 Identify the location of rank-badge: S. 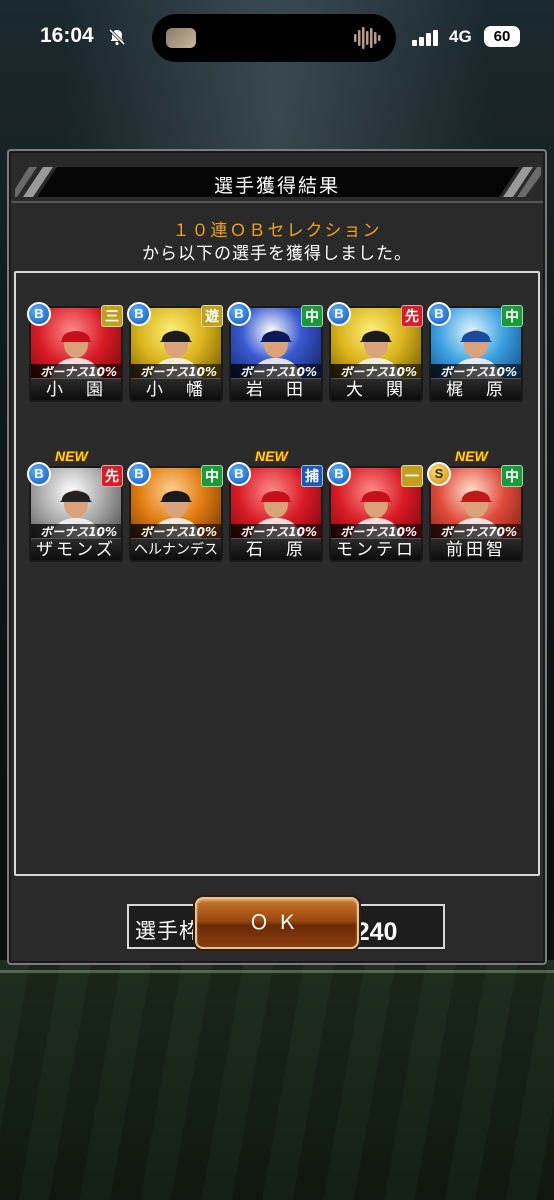
(439, 474).